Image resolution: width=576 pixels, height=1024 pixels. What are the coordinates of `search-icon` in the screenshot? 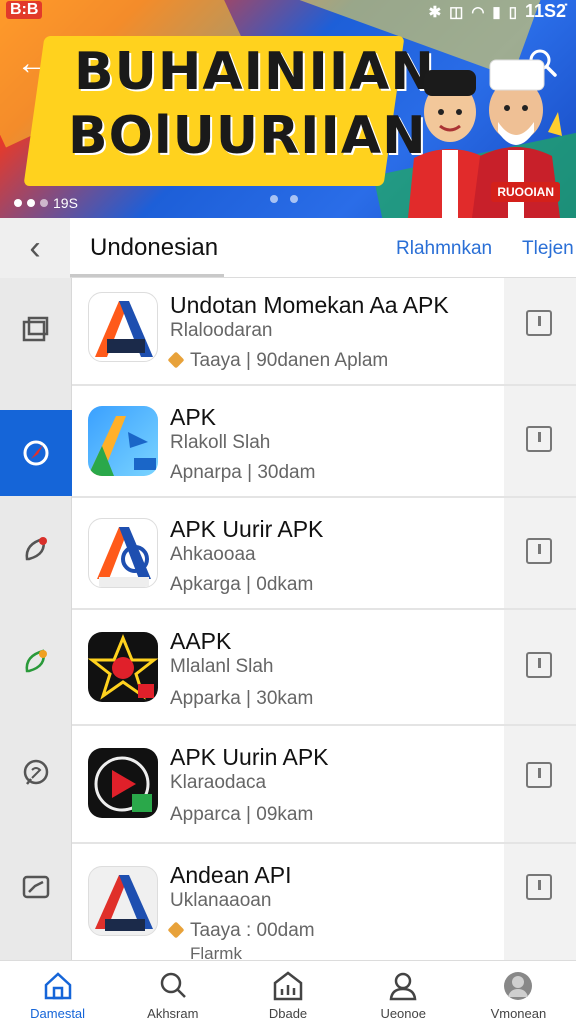 It's located at (173, 985).